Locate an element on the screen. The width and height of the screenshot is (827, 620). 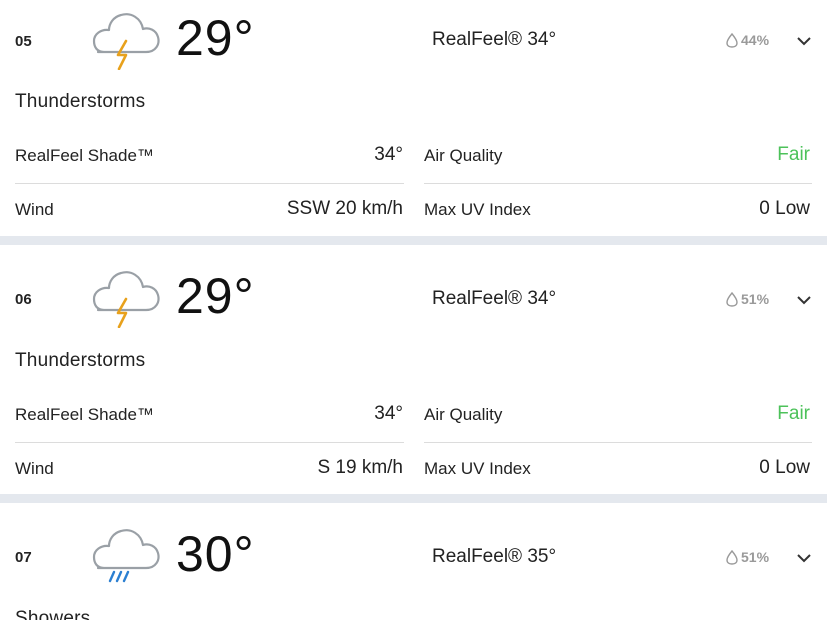
weather-phrase: Showers is located at coordinates (53, 614).